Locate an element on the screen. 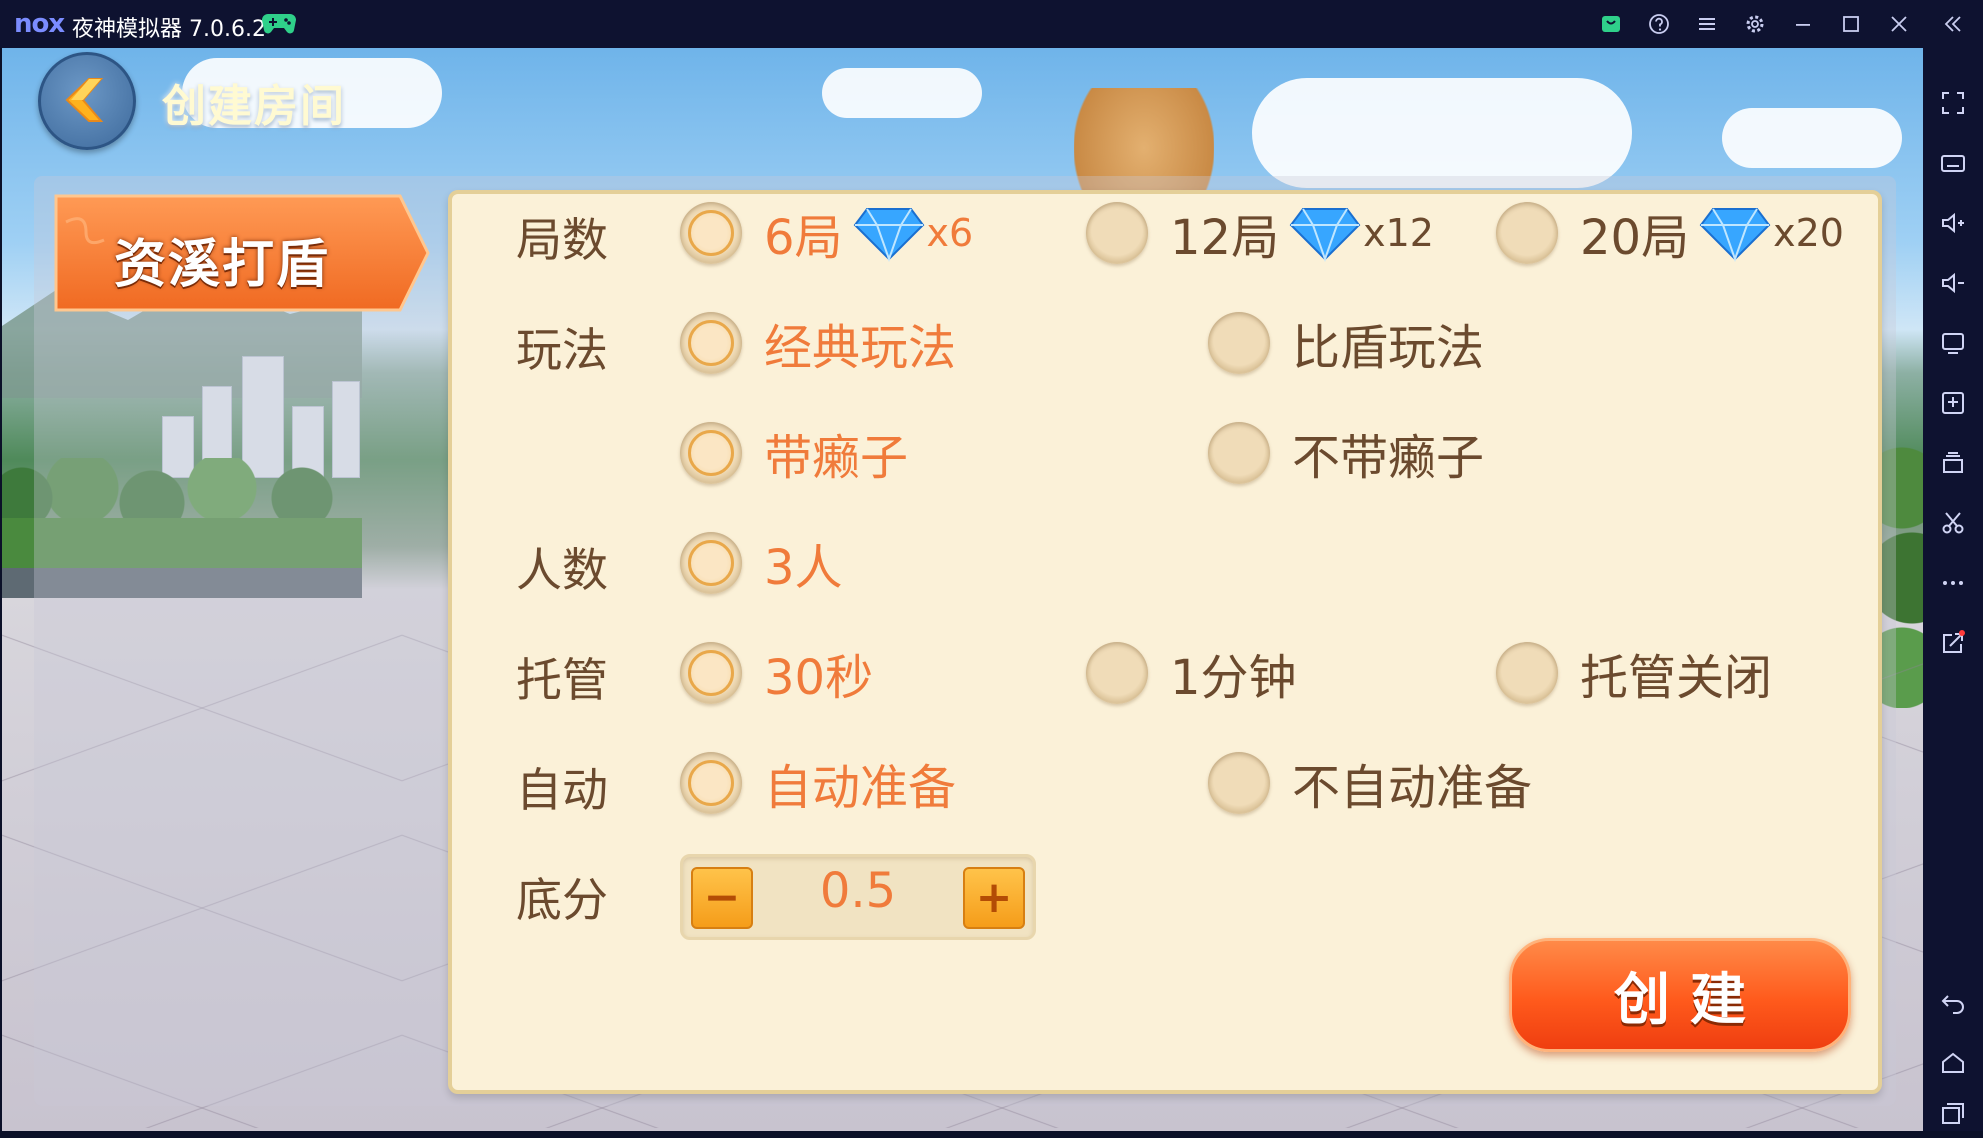 This screenshot has width=1983, height=1138. mode-option-bidun: 比盾玩法 is located at coordinates (1346, 343).